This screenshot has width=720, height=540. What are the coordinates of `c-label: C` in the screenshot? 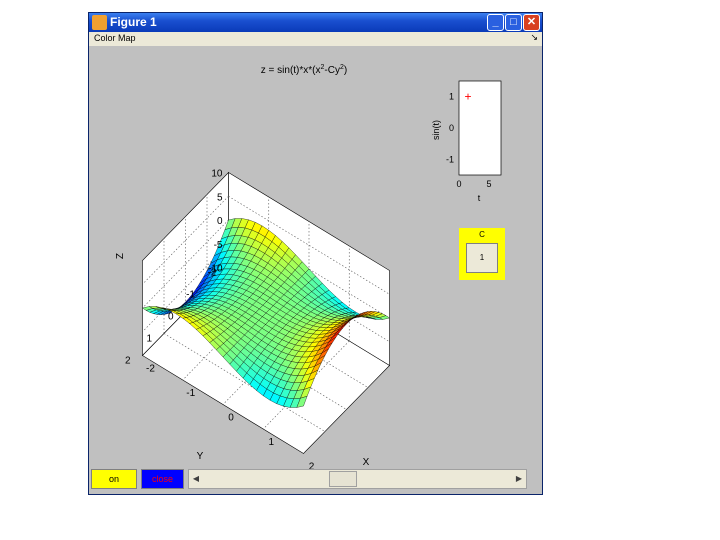 It's located at (482, 234).